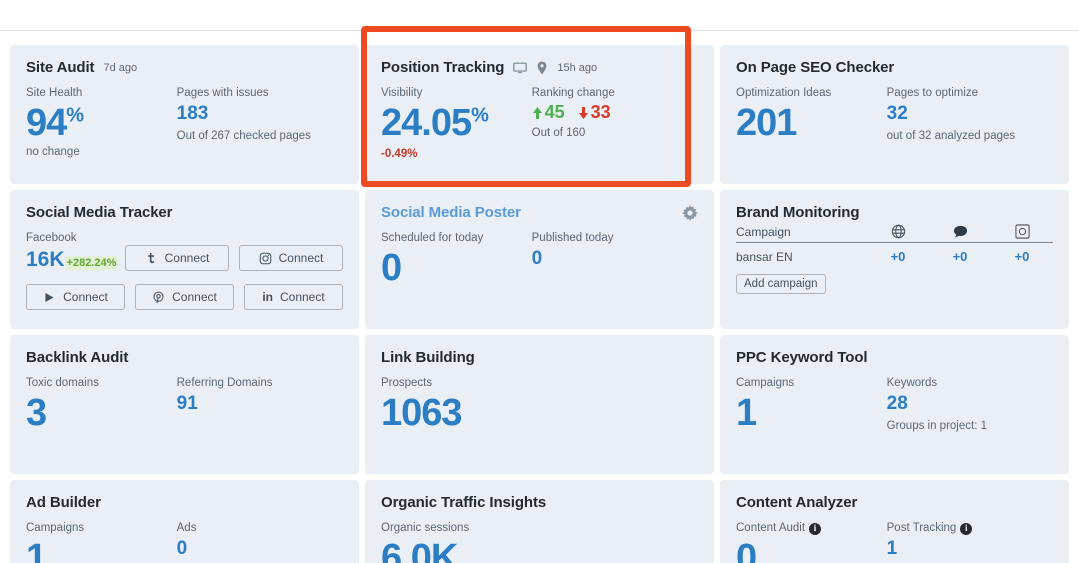  What do you see at coordinates (539, 67) in the screenshot?
I see `card-header: Position Tracking 15h ago` at bounding box center [539, 67].